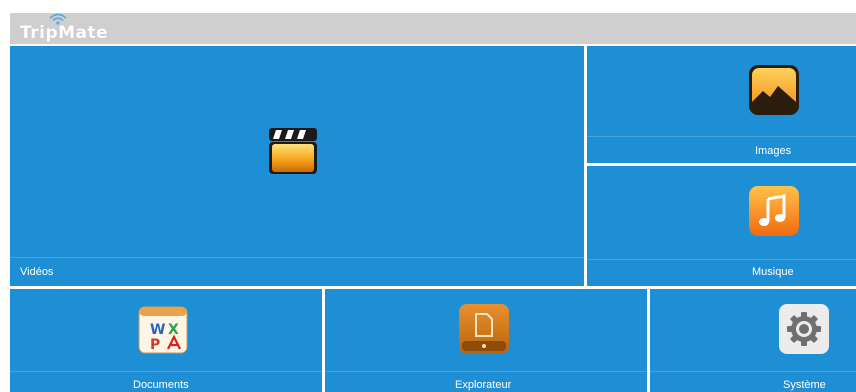 The image size is (856, 392). Describe the element at coordinates (155, 345) in the screenshot. I see `svg-text: P` at that location.